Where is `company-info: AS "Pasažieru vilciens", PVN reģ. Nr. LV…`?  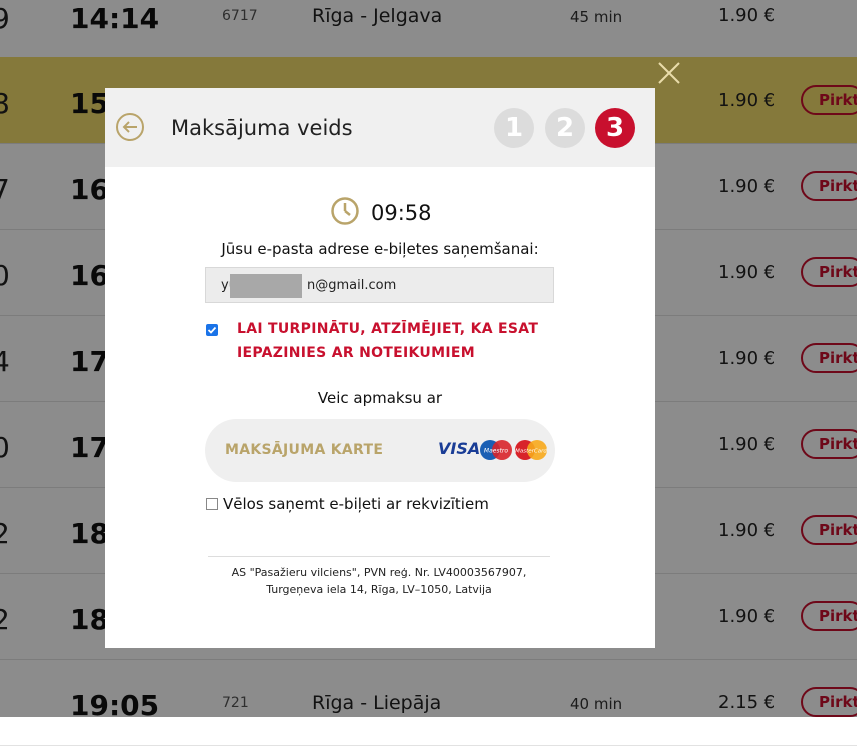
company-info: AS "Pasažieru vilciens", PVN reģ. Nr. LV… is located at coordinates (379, 581).